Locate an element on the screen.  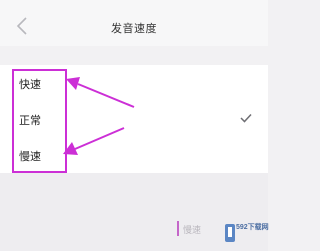
page-title: 发音速度 is located at coordinates (134, 28).